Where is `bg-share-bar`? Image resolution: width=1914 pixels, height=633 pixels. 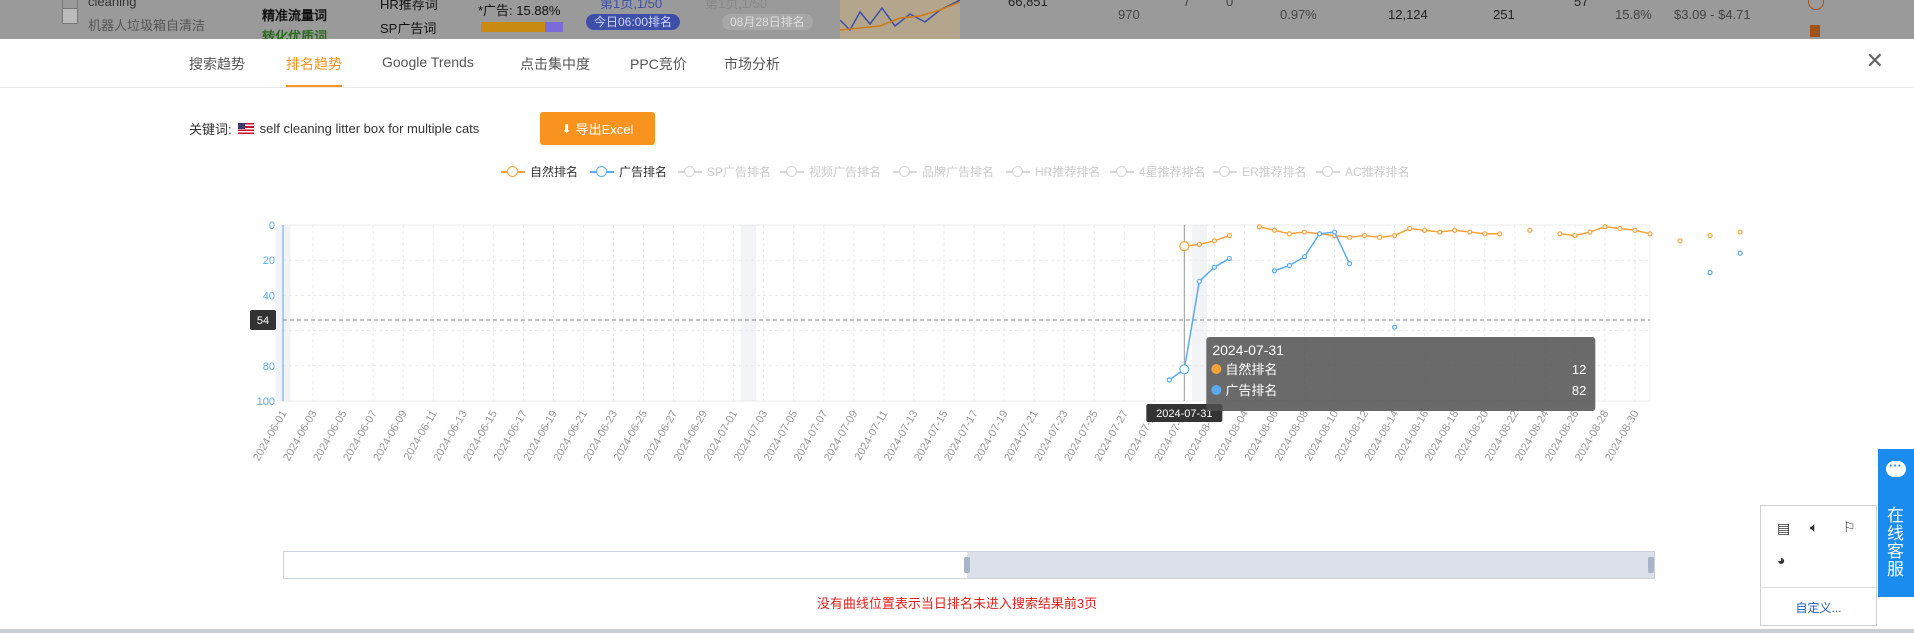 bg-share-bar is located at coordinates (522, 27).